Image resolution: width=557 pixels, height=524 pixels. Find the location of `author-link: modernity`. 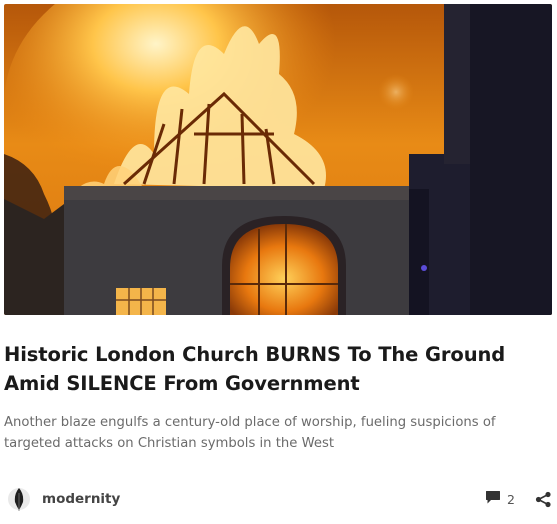

author-link: modernity is located at coordinates (62, 499).